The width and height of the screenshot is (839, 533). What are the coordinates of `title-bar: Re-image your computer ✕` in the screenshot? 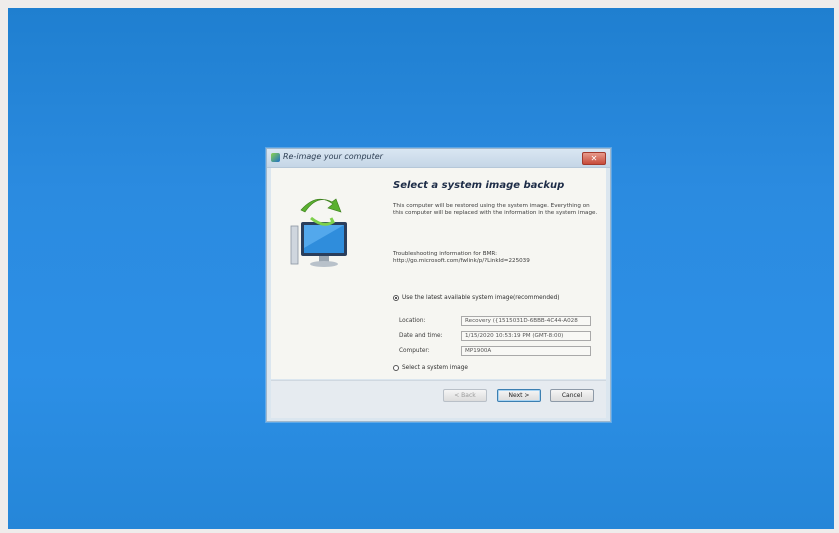 It's located at (438, 158).